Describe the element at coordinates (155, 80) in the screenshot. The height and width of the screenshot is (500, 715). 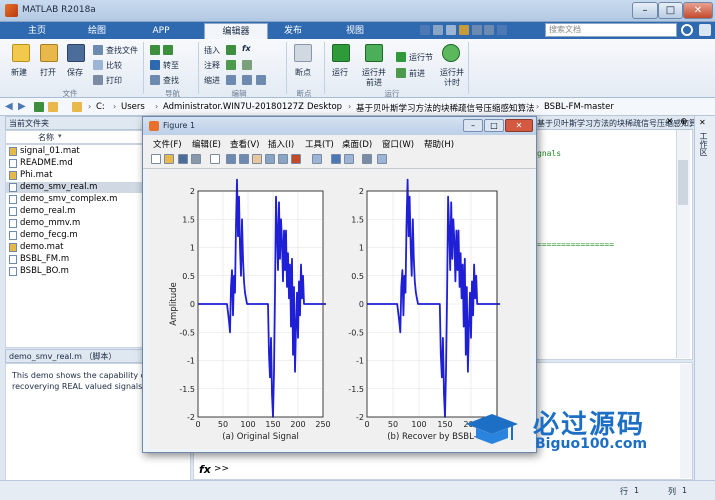
I see `find-icon` at that location.